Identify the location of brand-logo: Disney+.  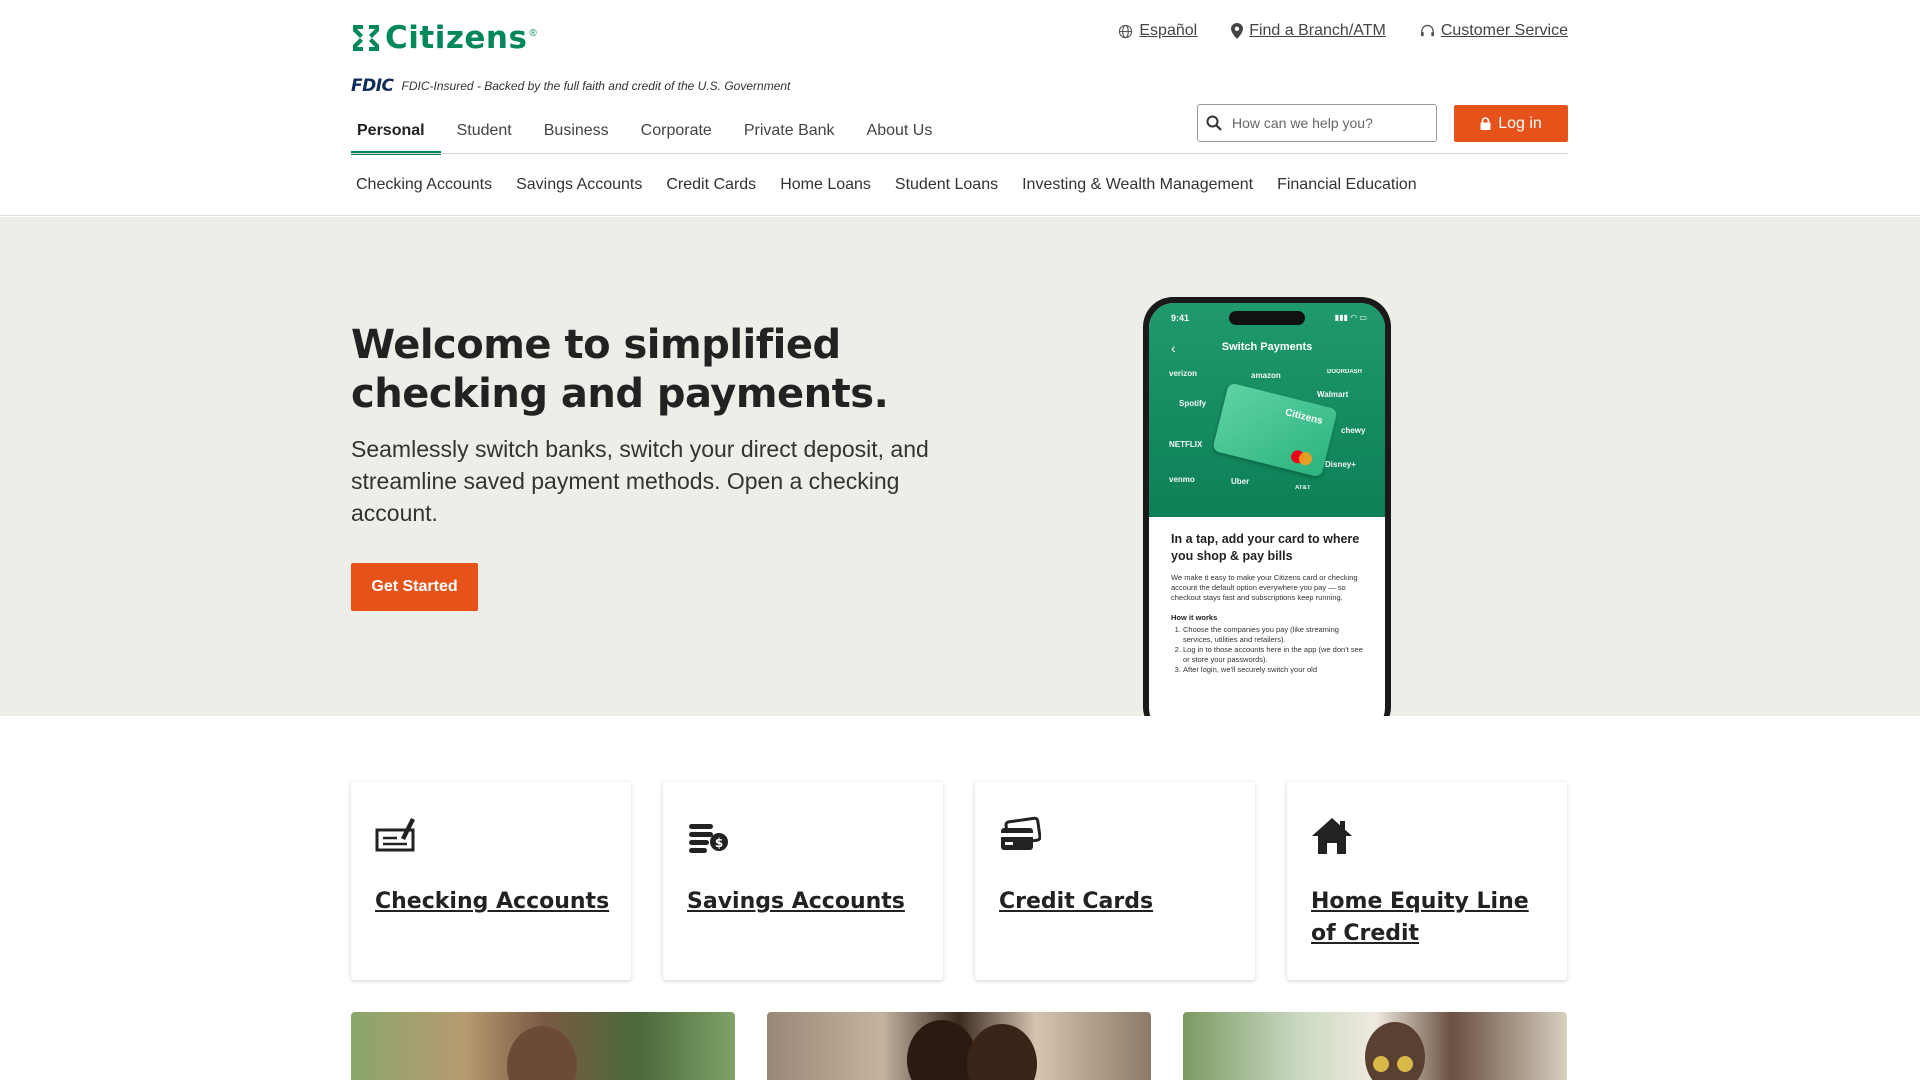
(1340, 464).